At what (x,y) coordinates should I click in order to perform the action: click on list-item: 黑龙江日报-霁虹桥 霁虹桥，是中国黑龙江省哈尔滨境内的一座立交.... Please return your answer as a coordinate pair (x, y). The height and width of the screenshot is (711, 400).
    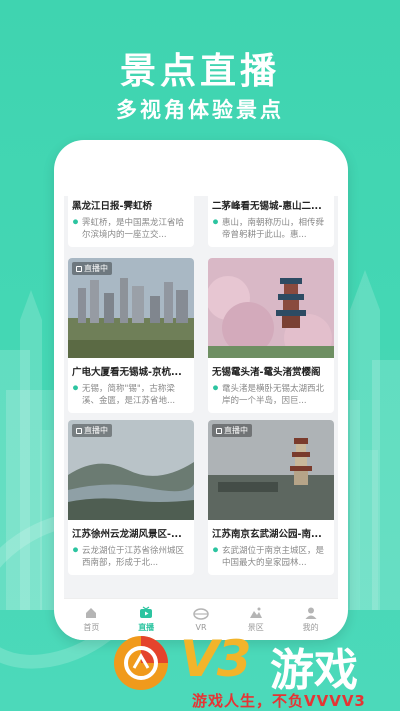
    Looking at the image, I should click on (131, 221).